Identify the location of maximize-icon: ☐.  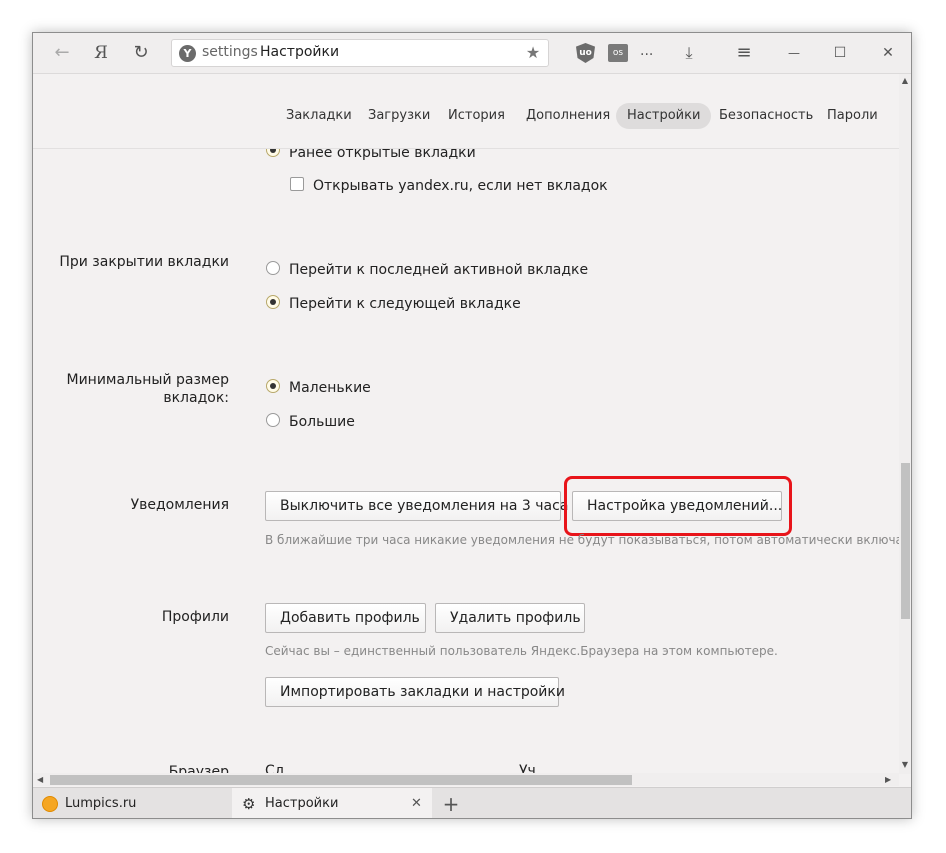
(840, 53).